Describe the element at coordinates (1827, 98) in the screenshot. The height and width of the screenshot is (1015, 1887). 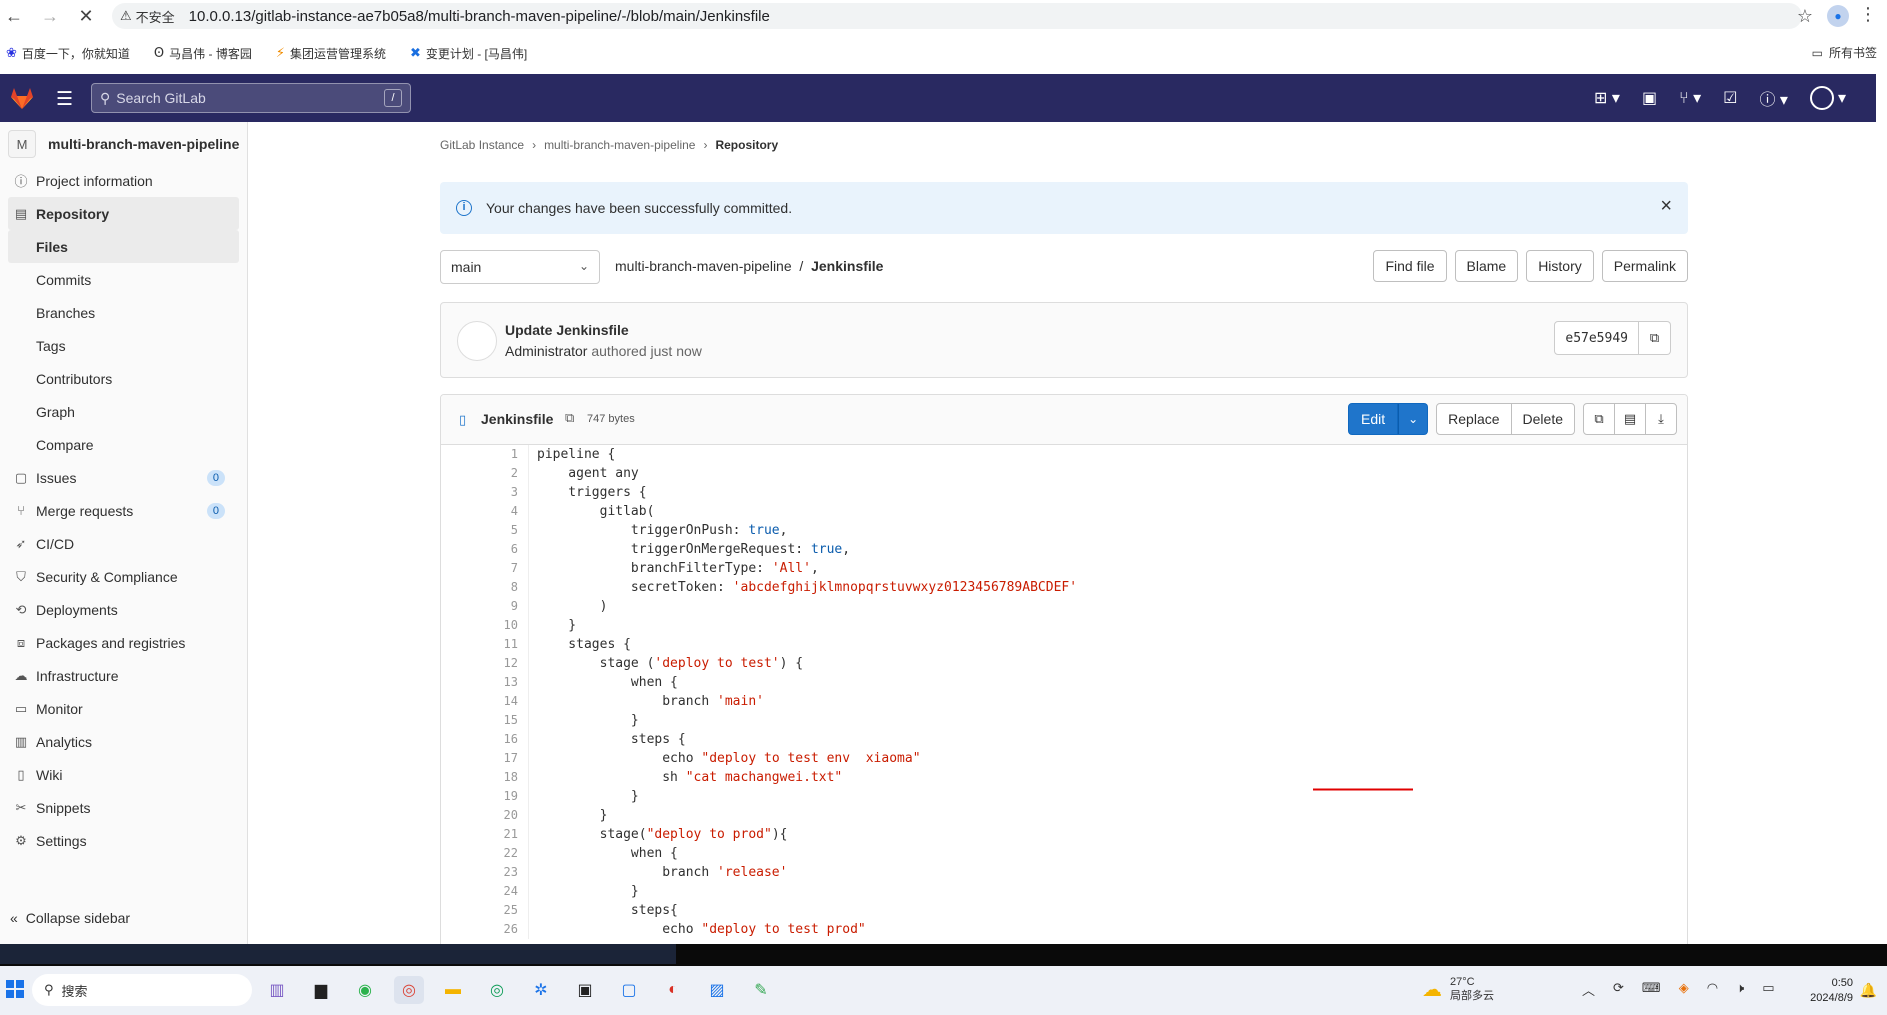
I see `user-menu: ▾` at that location.